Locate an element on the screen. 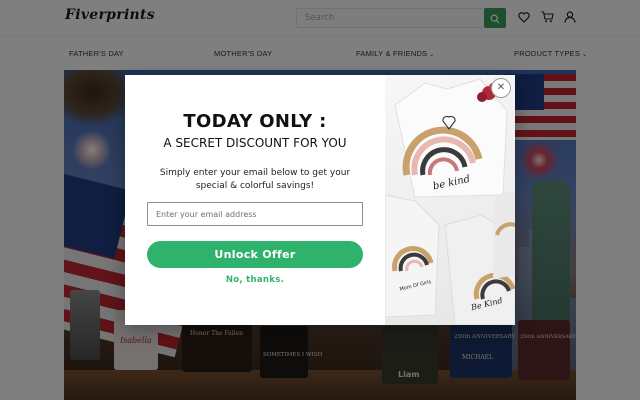  popup-title: TODAY ONLY : is located at coordinates (255, 121).